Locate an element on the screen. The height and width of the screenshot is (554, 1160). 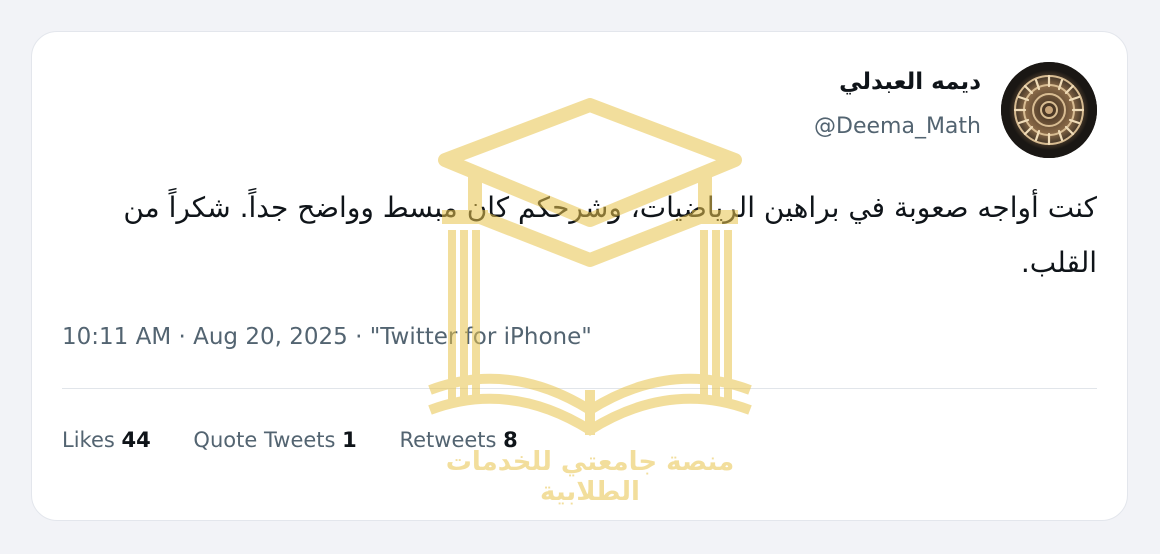
quote-tweets-stat: Quote Tweets 1 is located at coordinates (274, 440).